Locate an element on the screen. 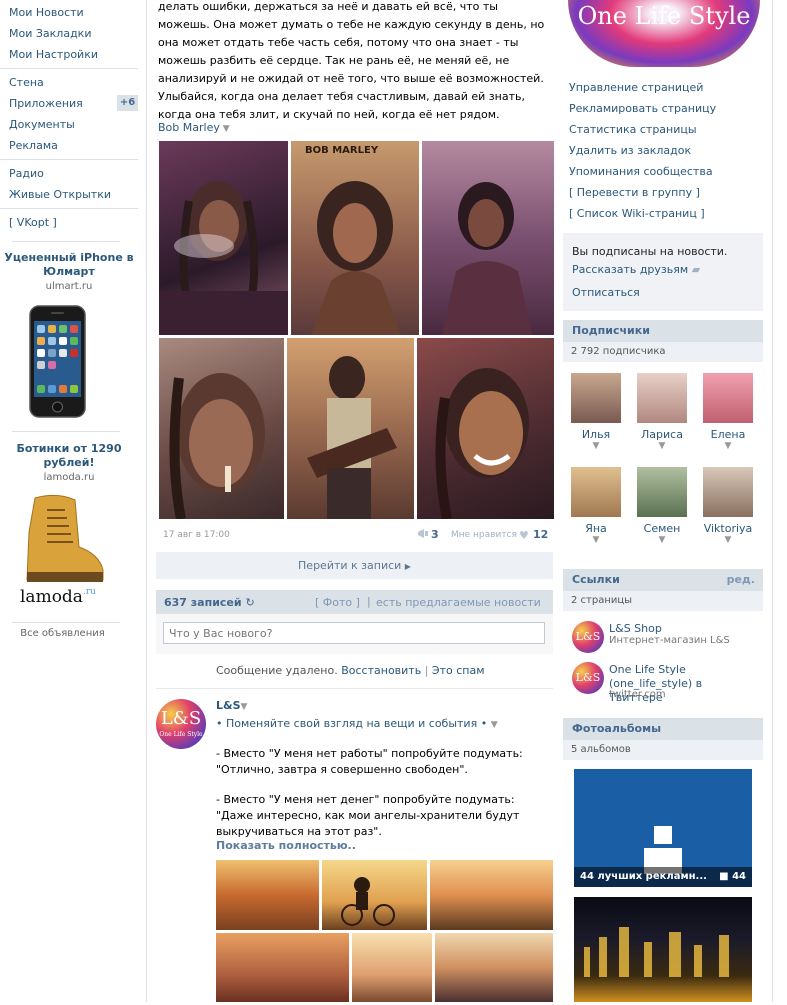 Image resolution: width=787 pixels, height=1005 pixels. nav-documents: Документы is located at coordinates (42, 124).